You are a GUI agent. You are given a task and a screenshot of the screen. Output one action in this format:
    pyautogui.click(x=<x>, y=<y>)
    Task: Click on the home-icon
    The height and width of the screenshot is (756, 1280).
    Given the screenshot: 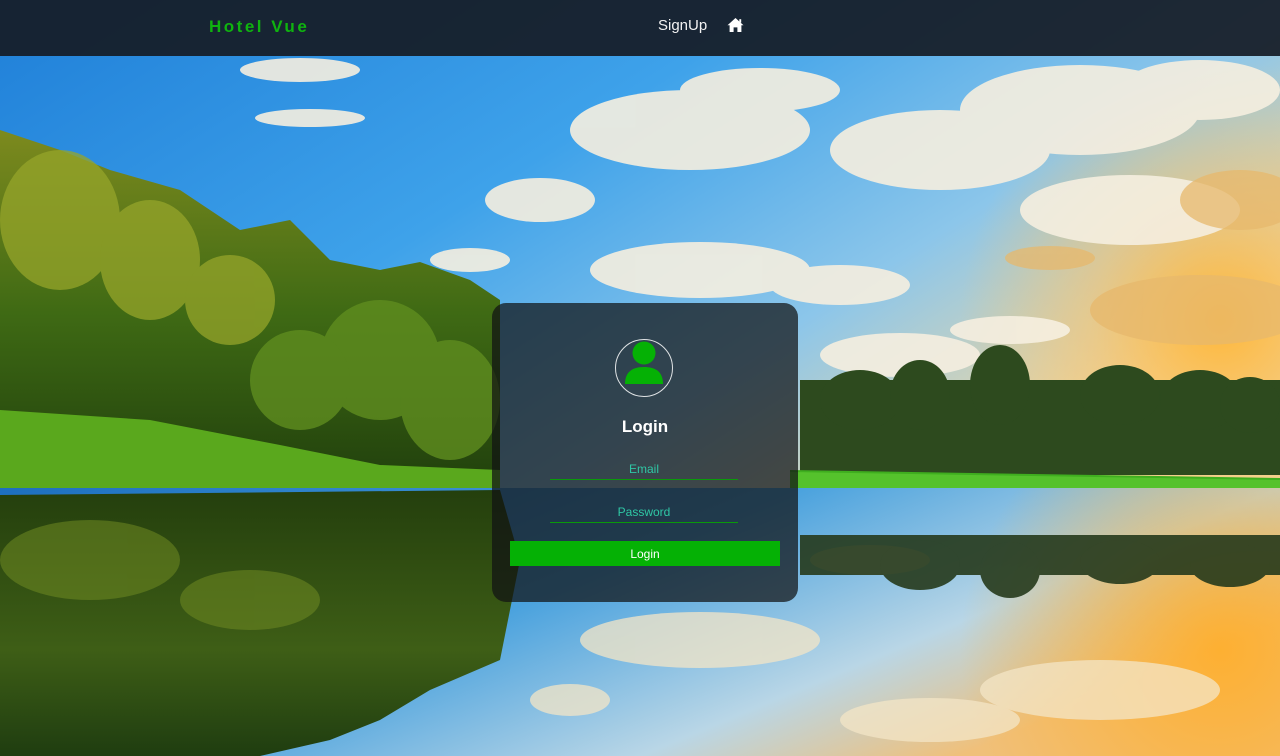 What is the action you would take?
    pyautogui.click(x=735, y=25)
    